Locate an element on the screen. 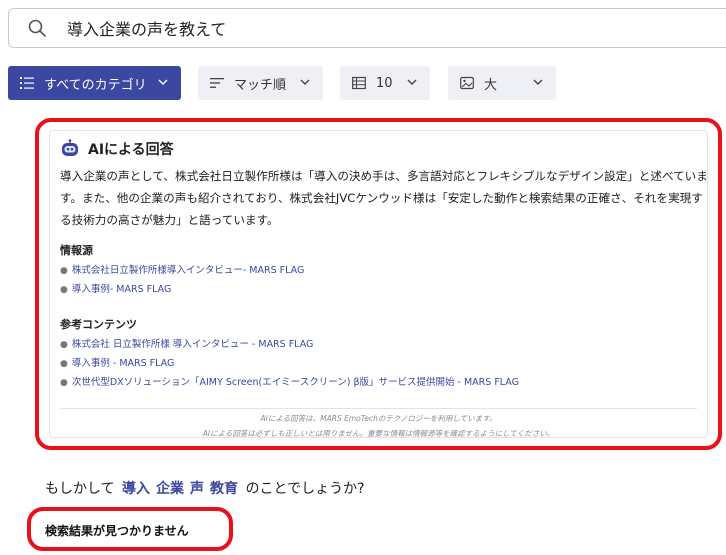 This screenshot has width=726, height=555. table-icon is located at coordinates (359, 83).